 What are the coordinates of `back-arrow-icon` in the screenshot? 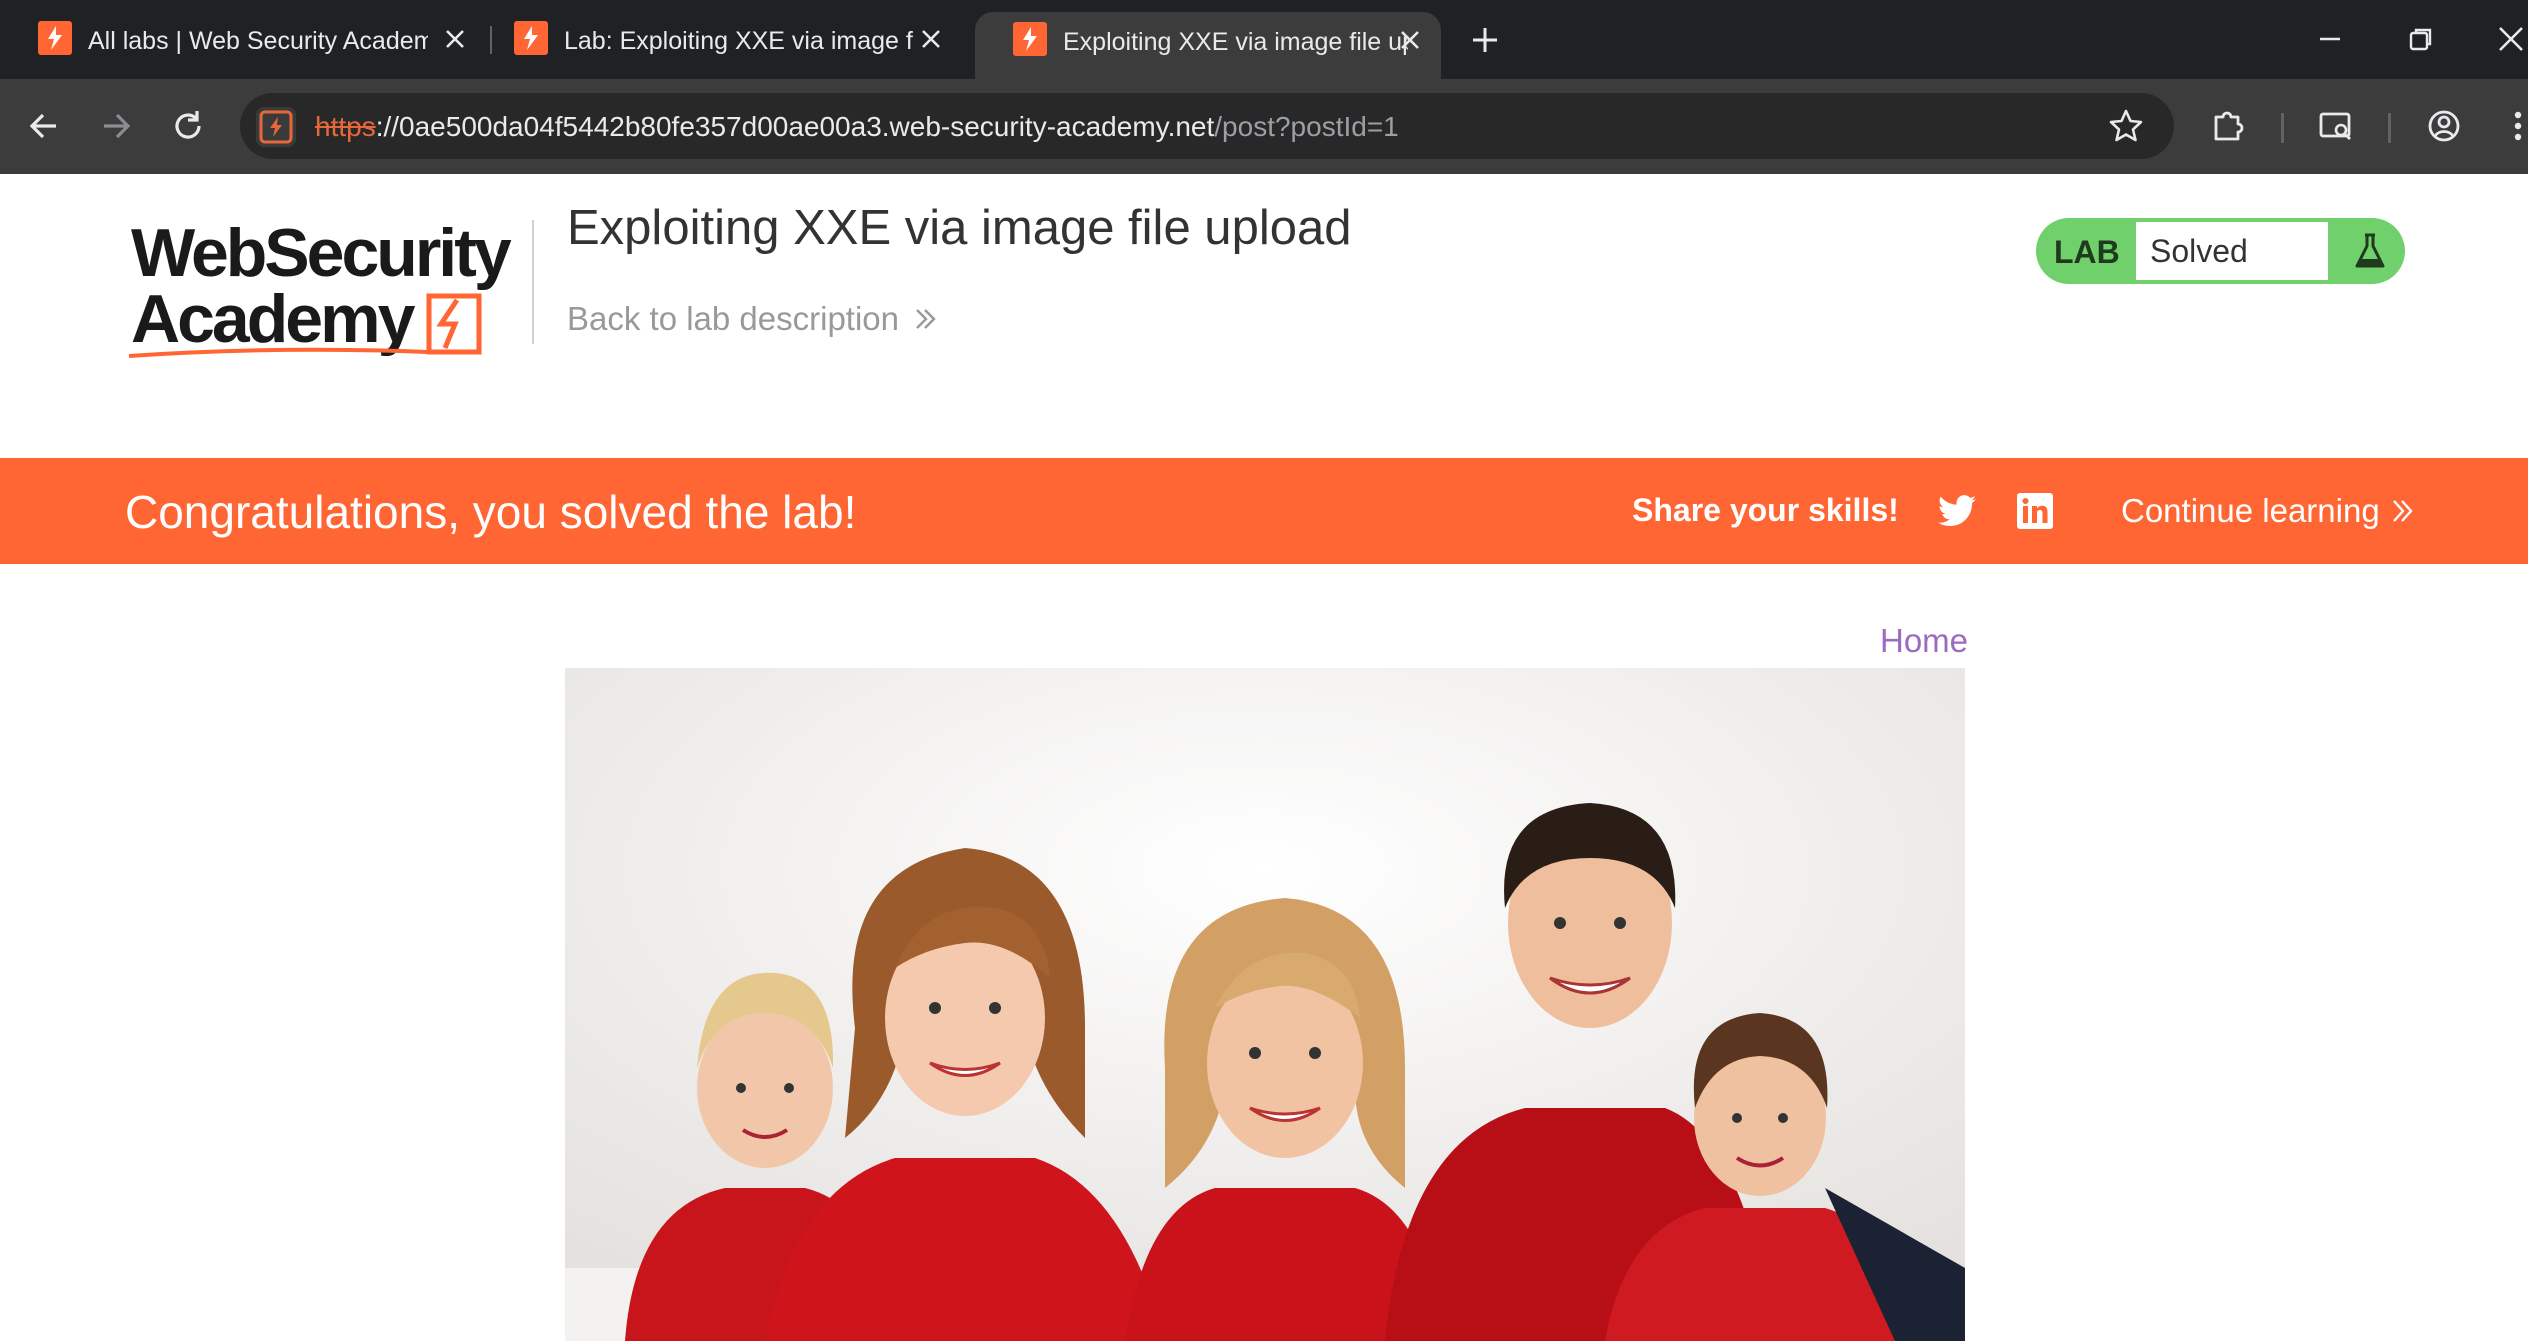 It's located at (44, 126).